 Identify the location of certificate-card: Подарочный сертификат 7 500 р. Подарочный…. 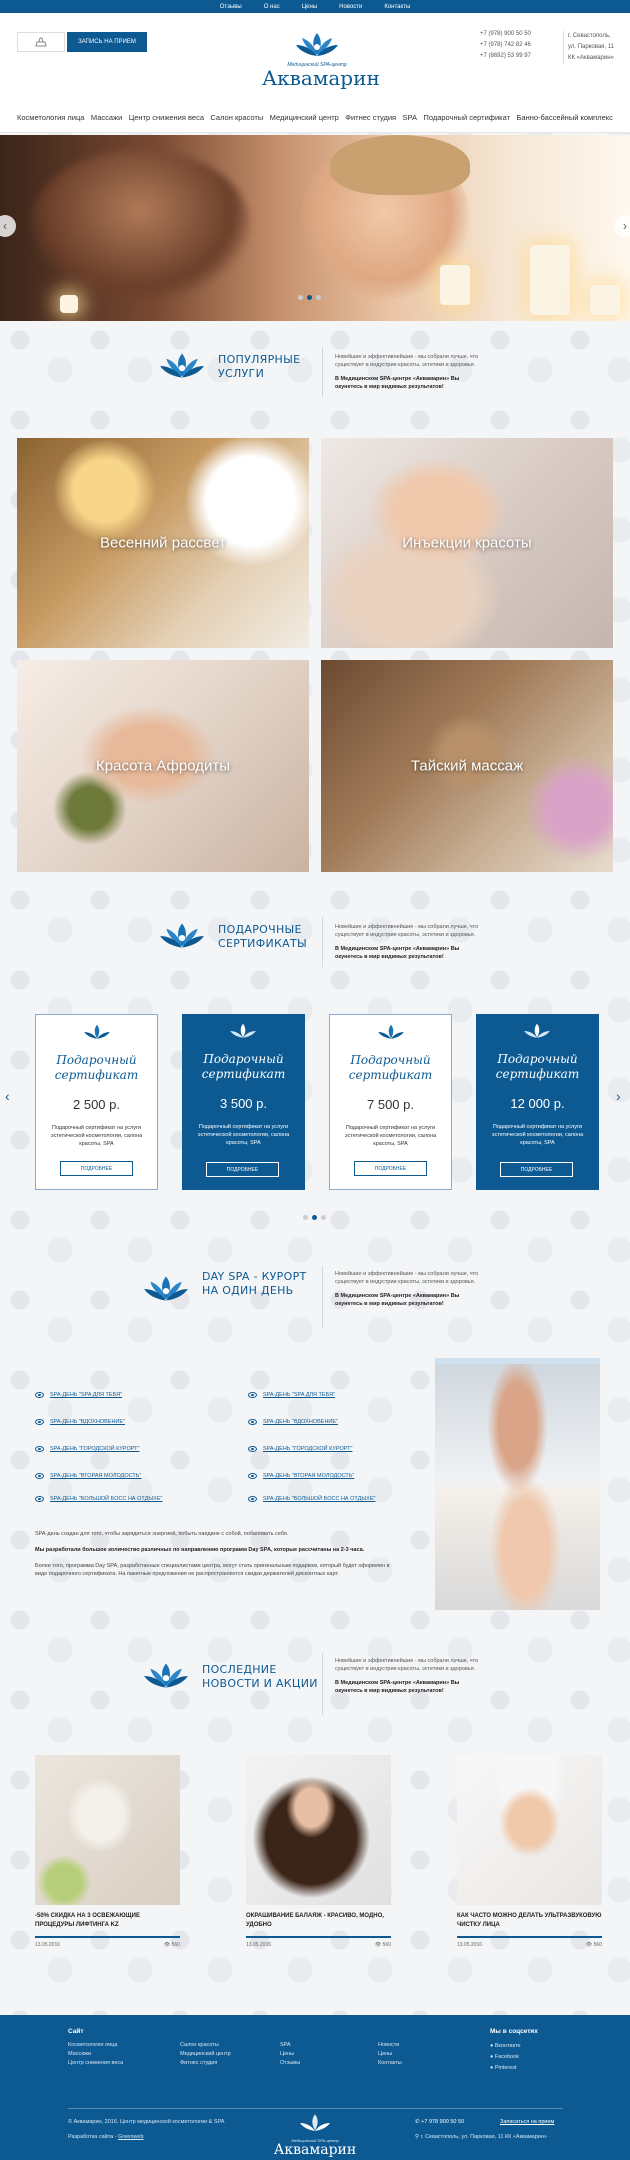
(390, 1102).